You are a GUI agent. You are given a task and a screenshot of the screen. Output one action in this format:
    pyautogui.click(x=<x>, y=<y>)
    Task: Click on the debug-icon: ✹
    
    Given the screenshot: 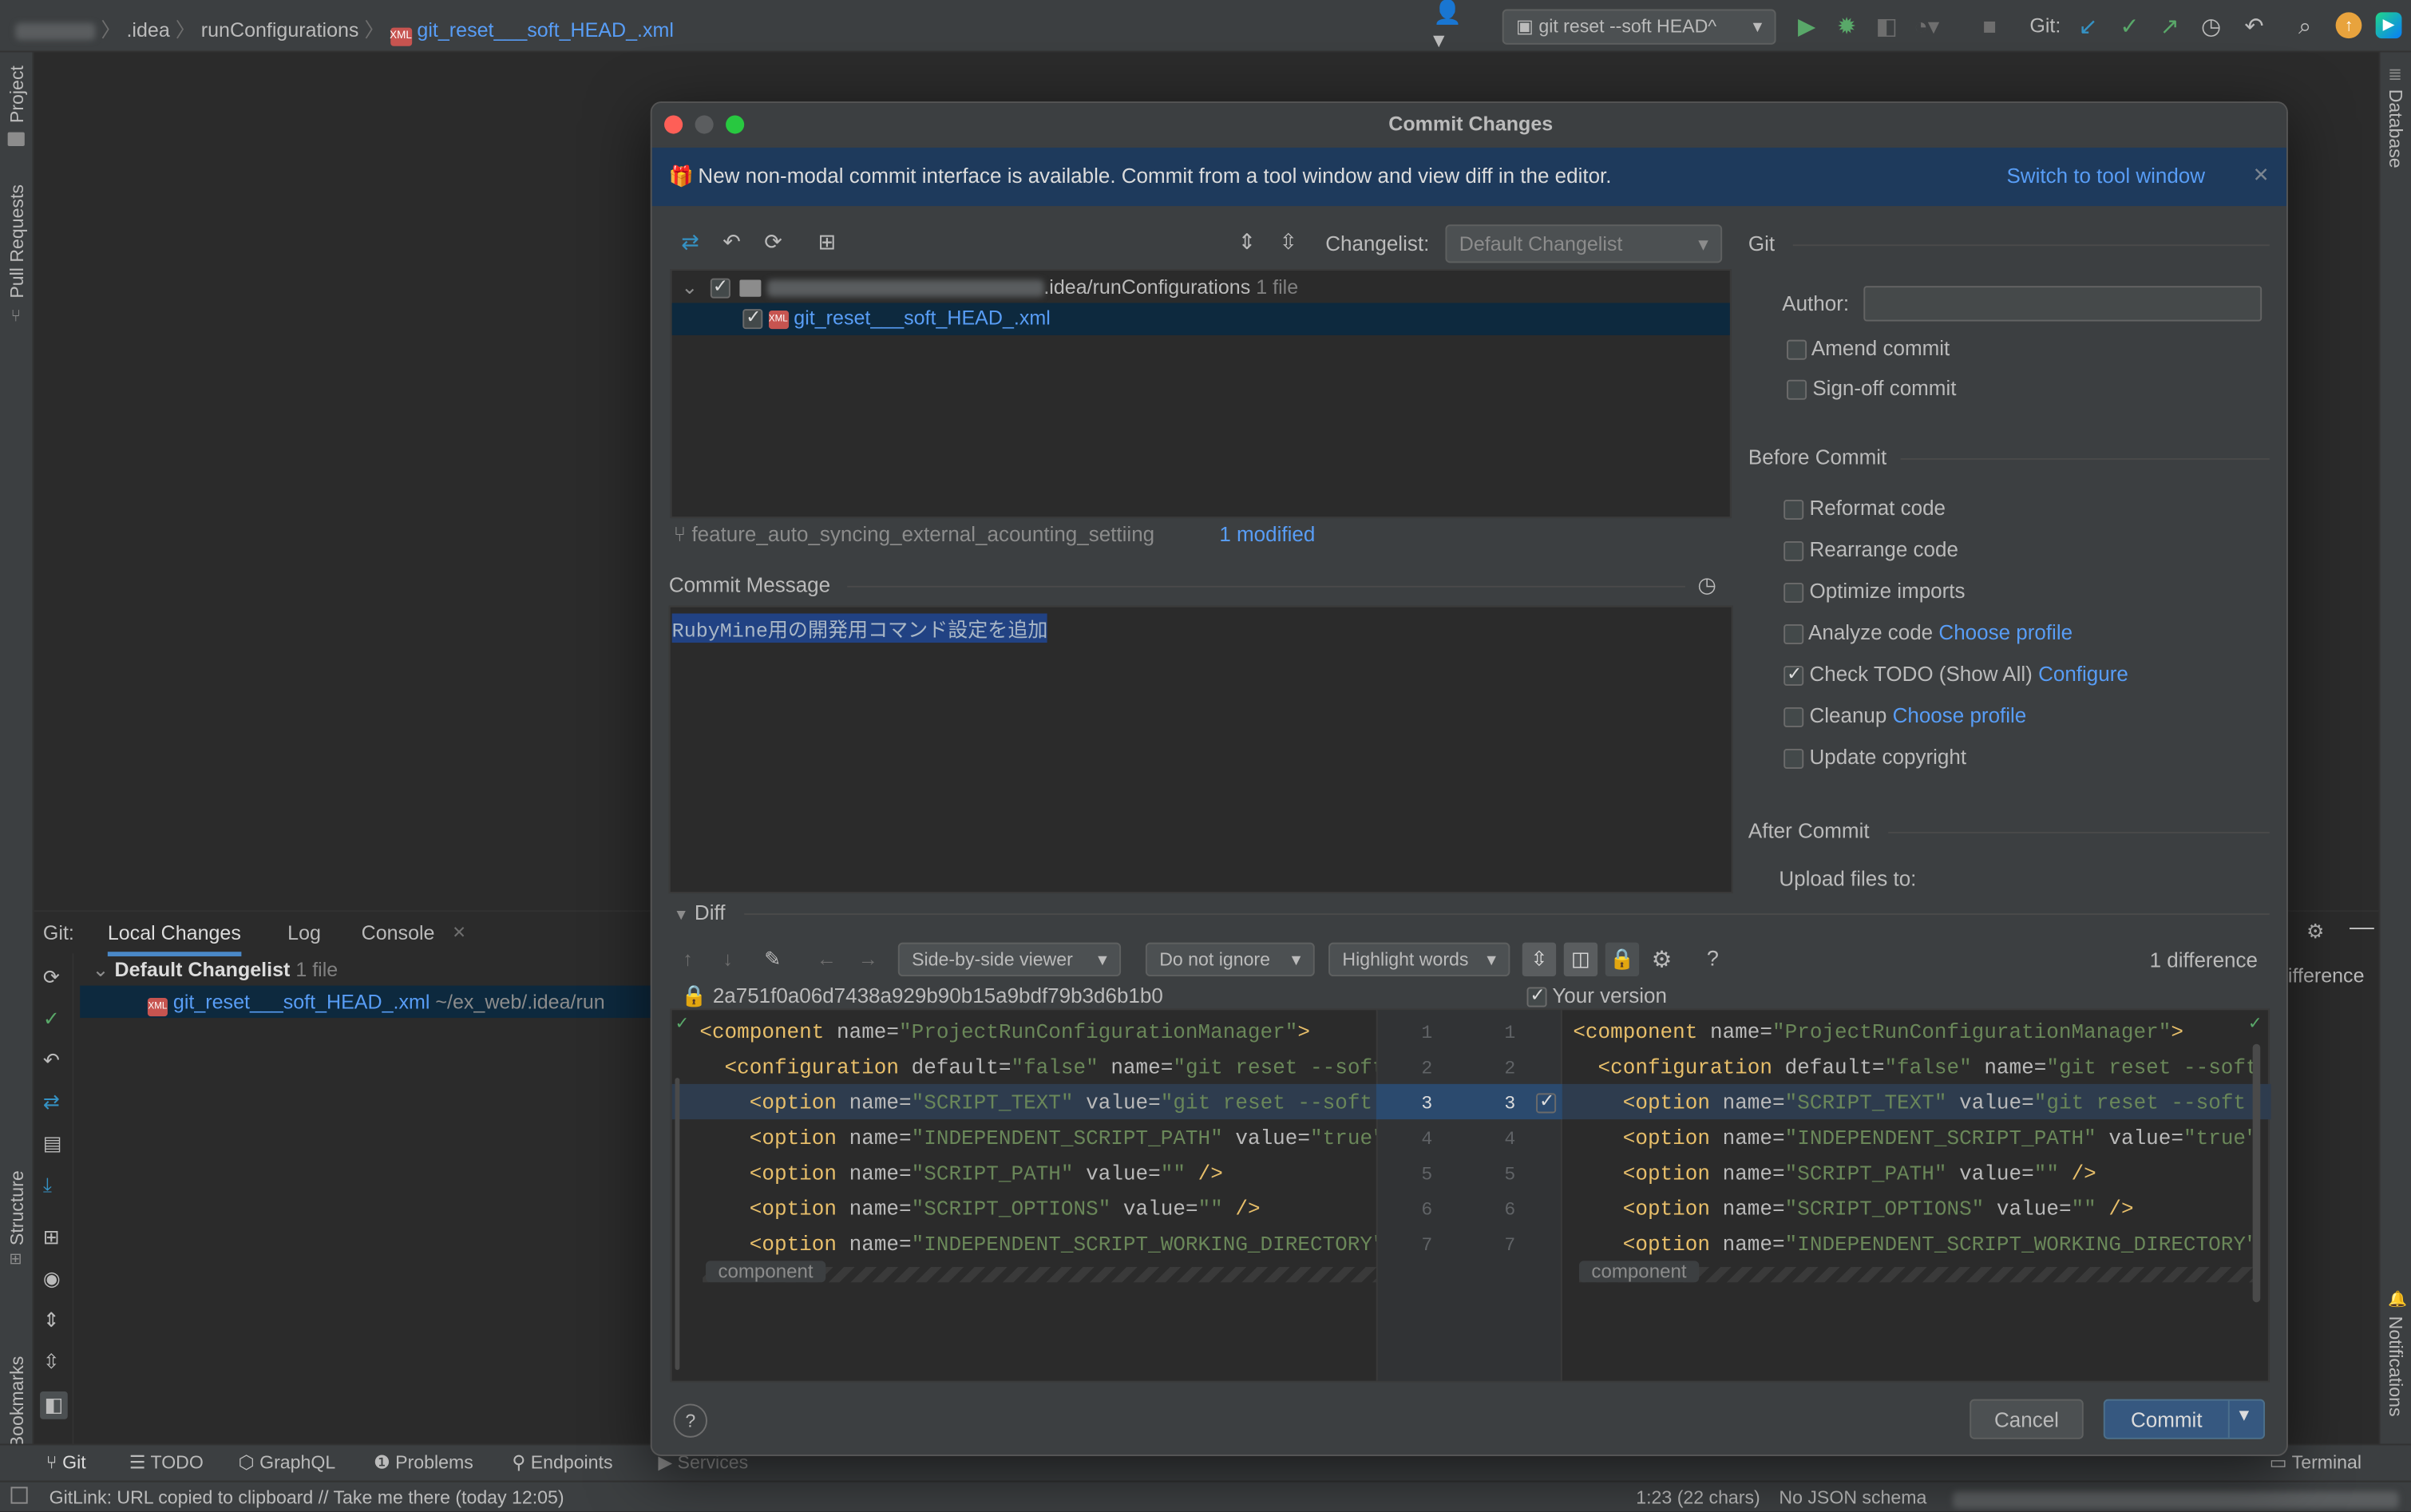 What is the action you would take?
    pyautogui.click(x=1847, y=26)
    